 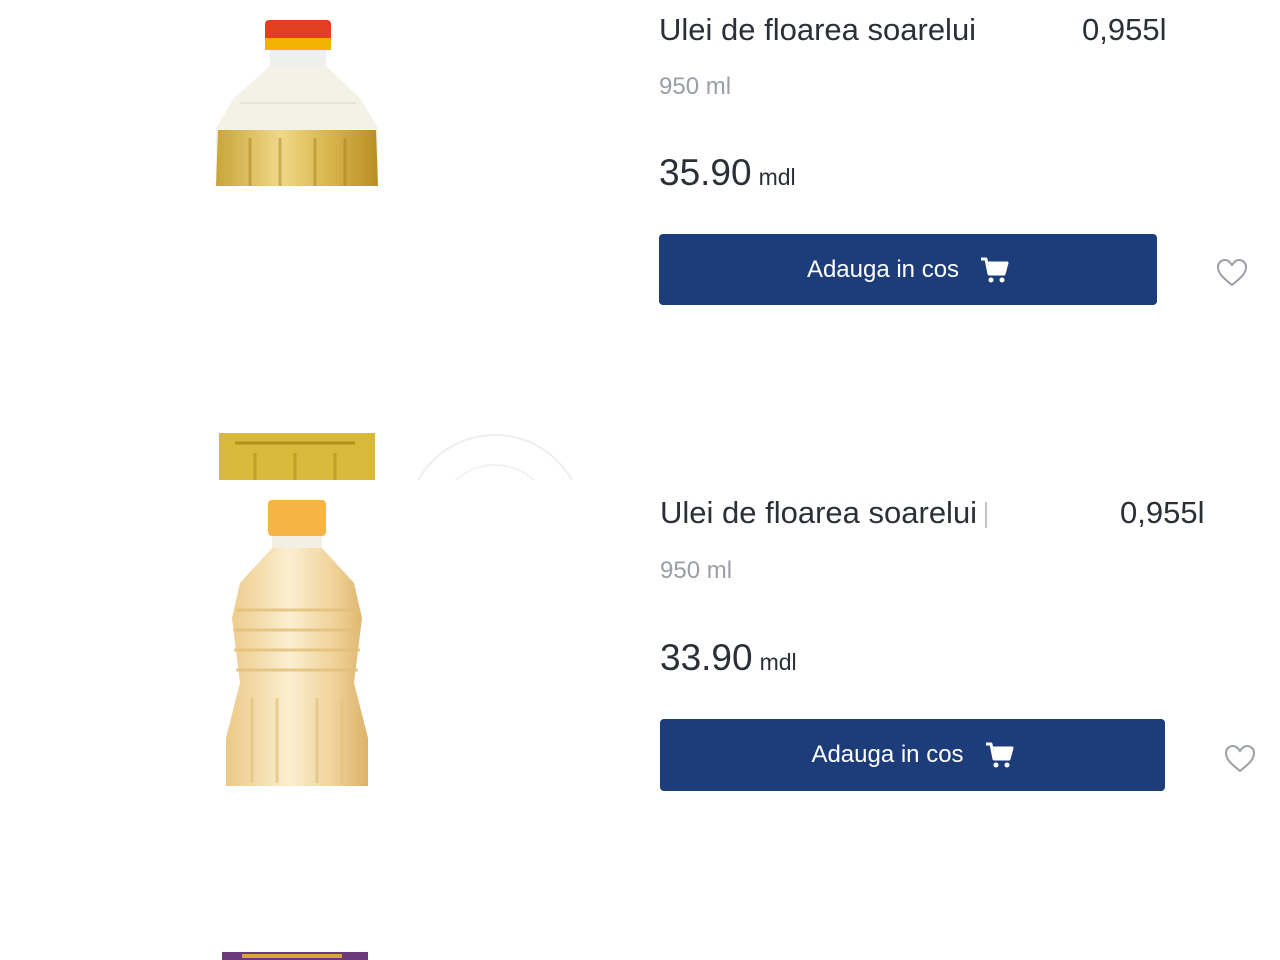 I want to click on price-value: 35.90, so click(x=705, y=172).